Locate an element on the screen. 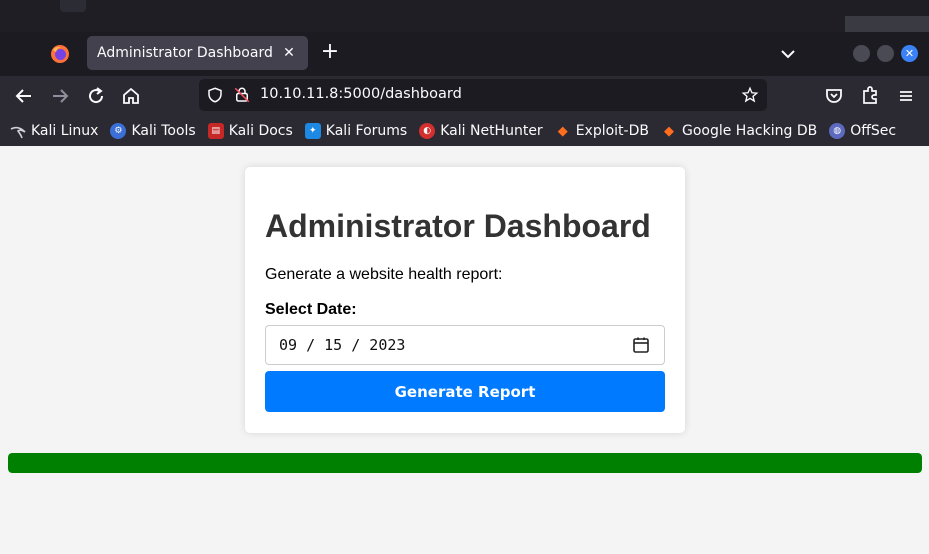 This screenshot has width=929, height=554. url-text: 10.10.11.8:5000/dashboard is located at coordinates (361, 94).